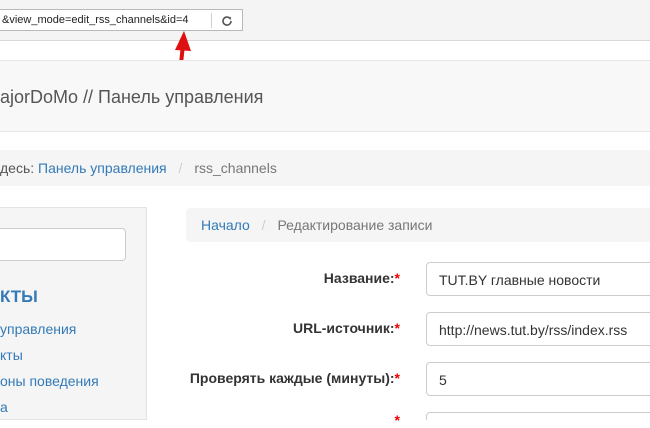 Image resolution: width=650 pixels, height=428 pixels. Describe the element at coordinates (19, 296) in the screenshot. I see `sidebar-title: КТЫ` at that location.